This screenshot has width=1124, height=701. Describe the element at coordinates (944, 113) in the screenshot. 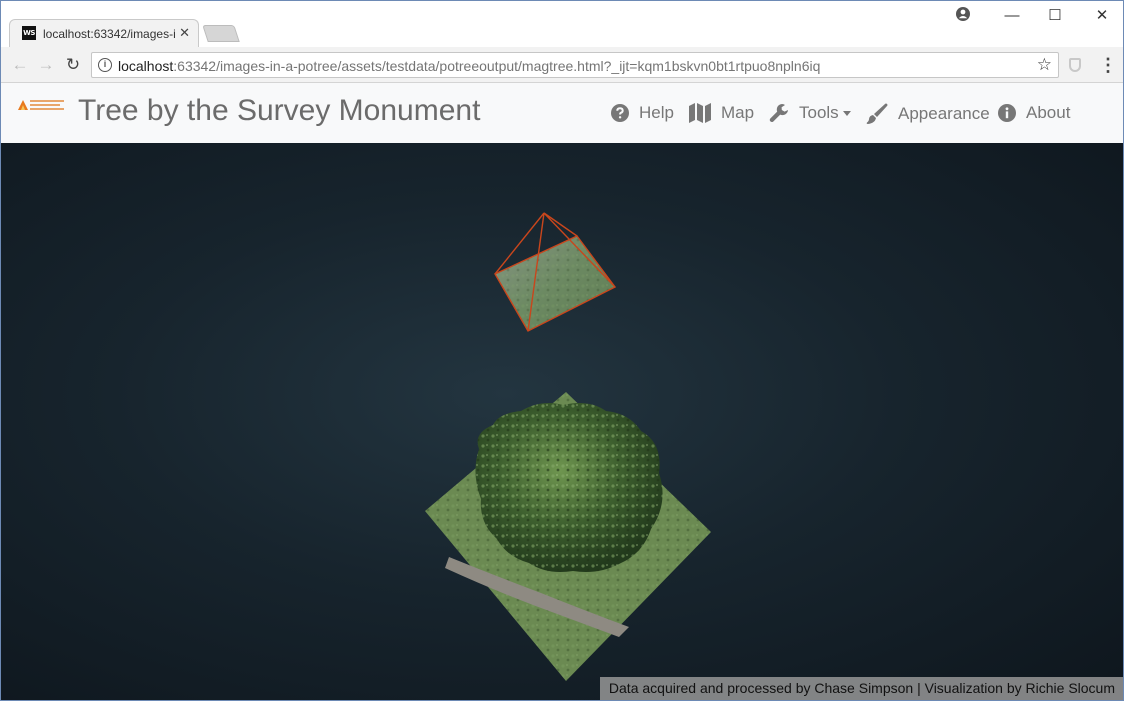

I see `nav-appearance-label: Appearance` at that location.